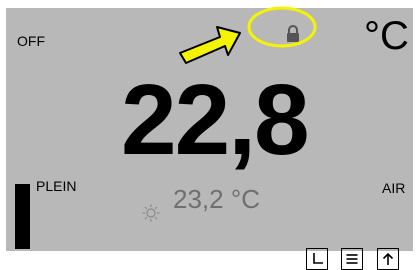 This screenshot has width=417, height=270. I want to click on level-label: PLEIN, so click(56, 186).